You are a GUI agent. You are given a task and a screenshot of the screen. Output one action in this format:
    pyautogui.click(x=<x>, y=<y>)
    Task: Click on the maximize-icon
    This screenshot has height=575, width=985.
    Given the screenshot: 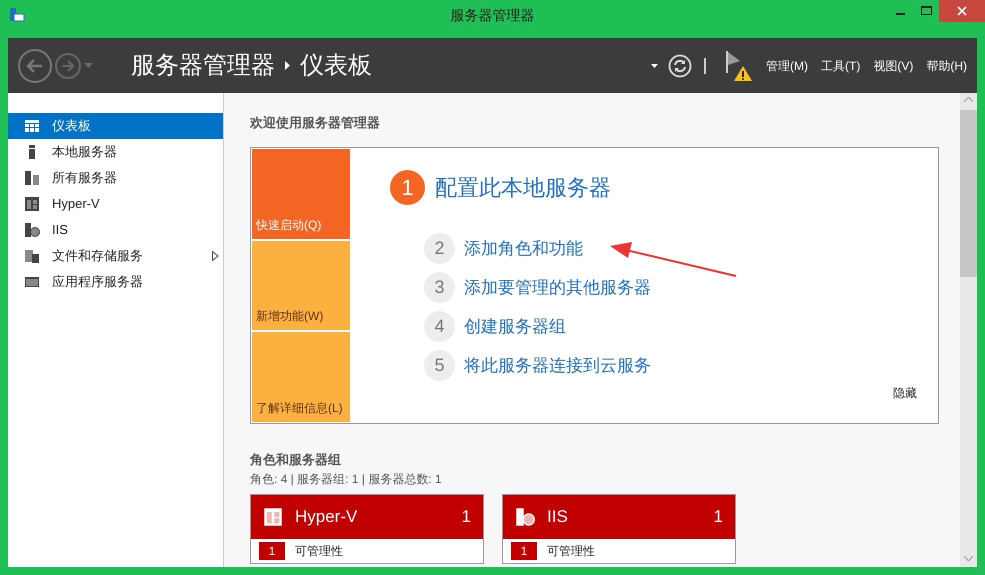 What is the action you would take?
    pyautogui.click(x=926, y=11)
    